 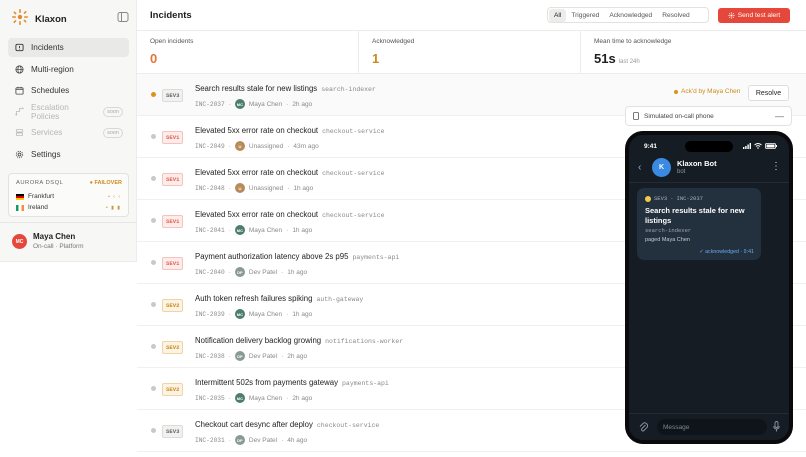 What do you see at coordinates (681, 172) in the screenshot?
I see `bot-subtitle: bot` at bounding box center [681, 172].